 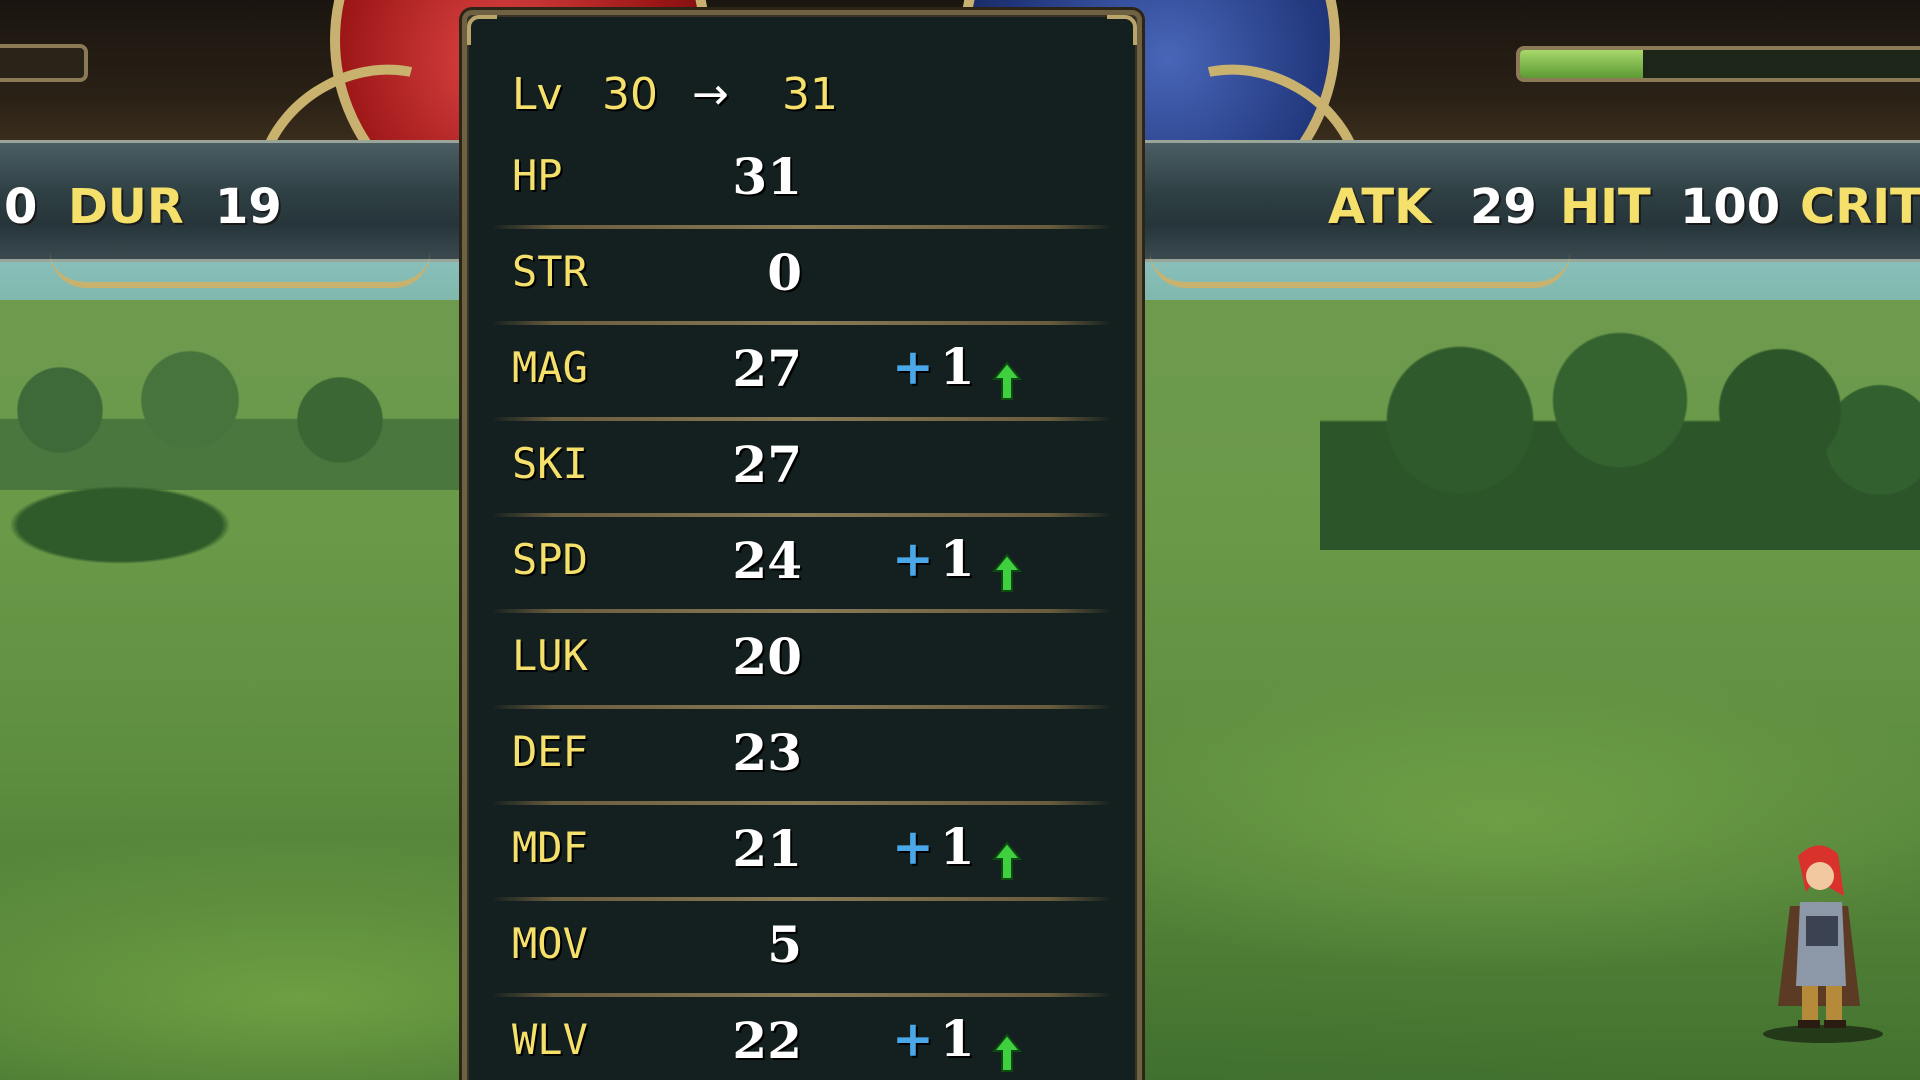 What do you see at coordinates (1620, 405) in the screenshot?
I see `tree-line-right` at bounding box center [1620, 405].